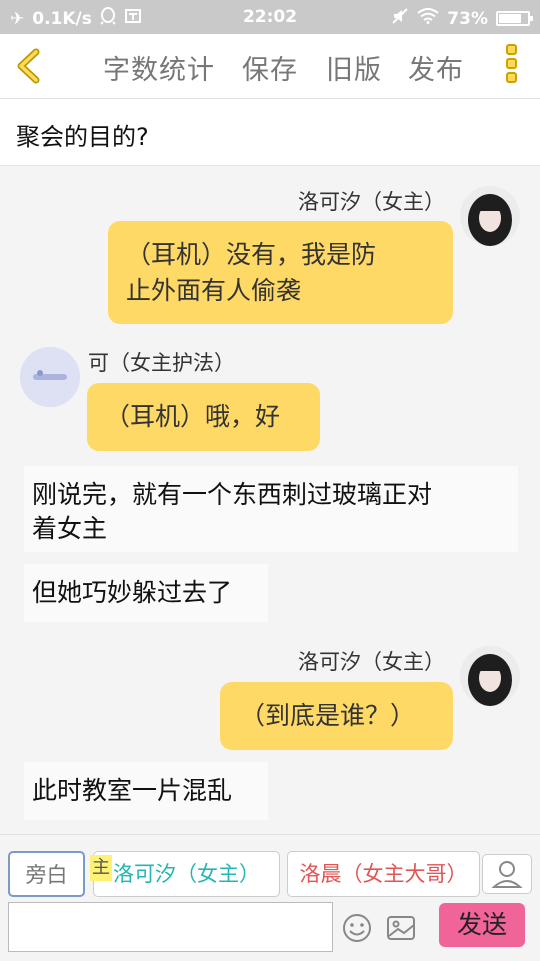 The width and height of the screenshot is (540, 961). What do you see at coordinates (29, 66) in the screenshot?
I see `back-icon` at bounding box center [29, 66].